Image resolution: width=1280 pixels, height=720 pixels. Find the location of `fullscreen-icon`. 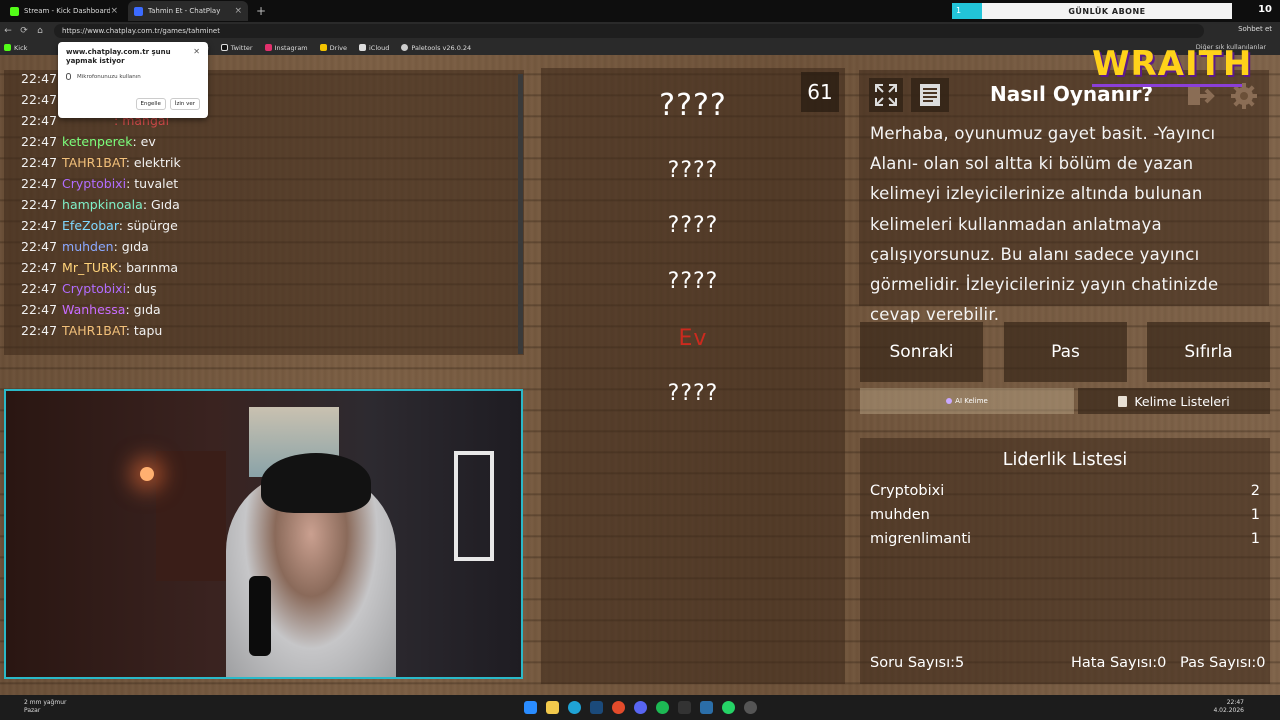

fullscreen-icon is located at coordinates (886, 95).